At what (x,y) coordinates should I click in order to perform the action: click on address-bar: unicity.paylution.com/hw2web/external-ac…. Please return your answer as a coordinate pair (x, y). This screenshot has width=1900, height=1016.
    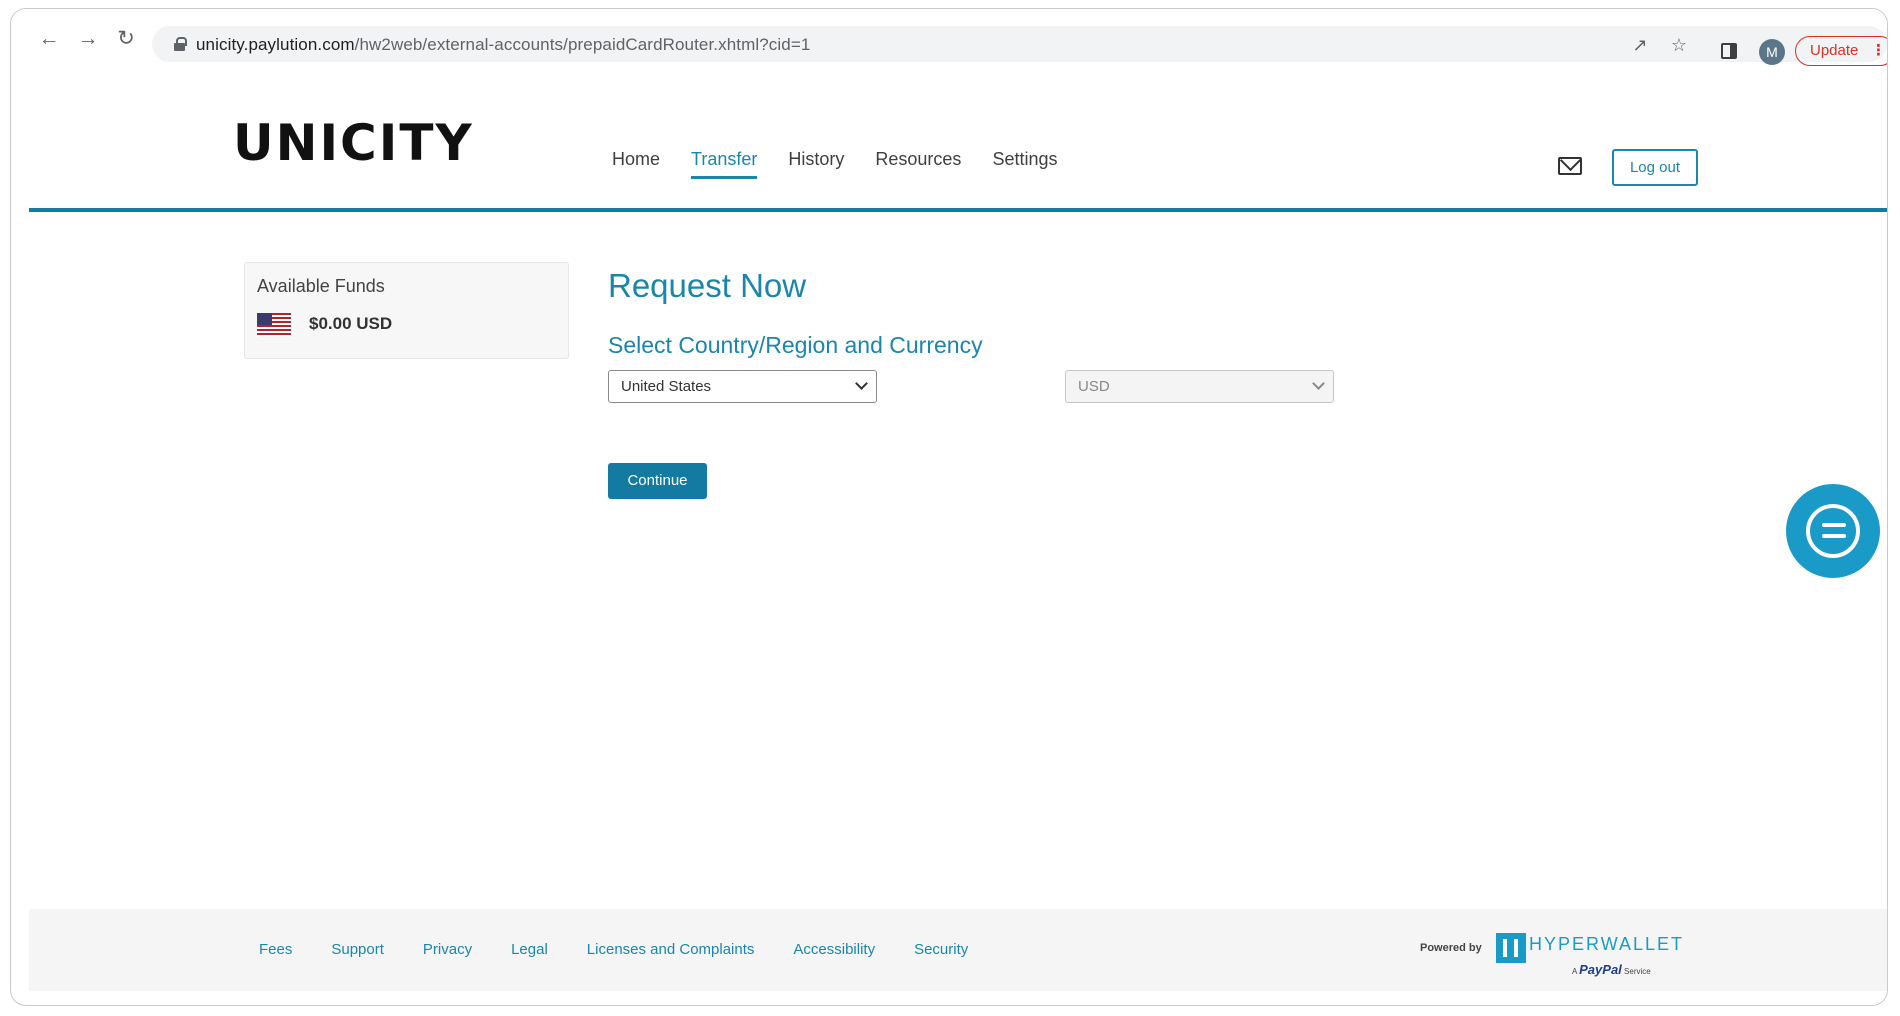
    Looking at the image, I should click on (1019, 44).